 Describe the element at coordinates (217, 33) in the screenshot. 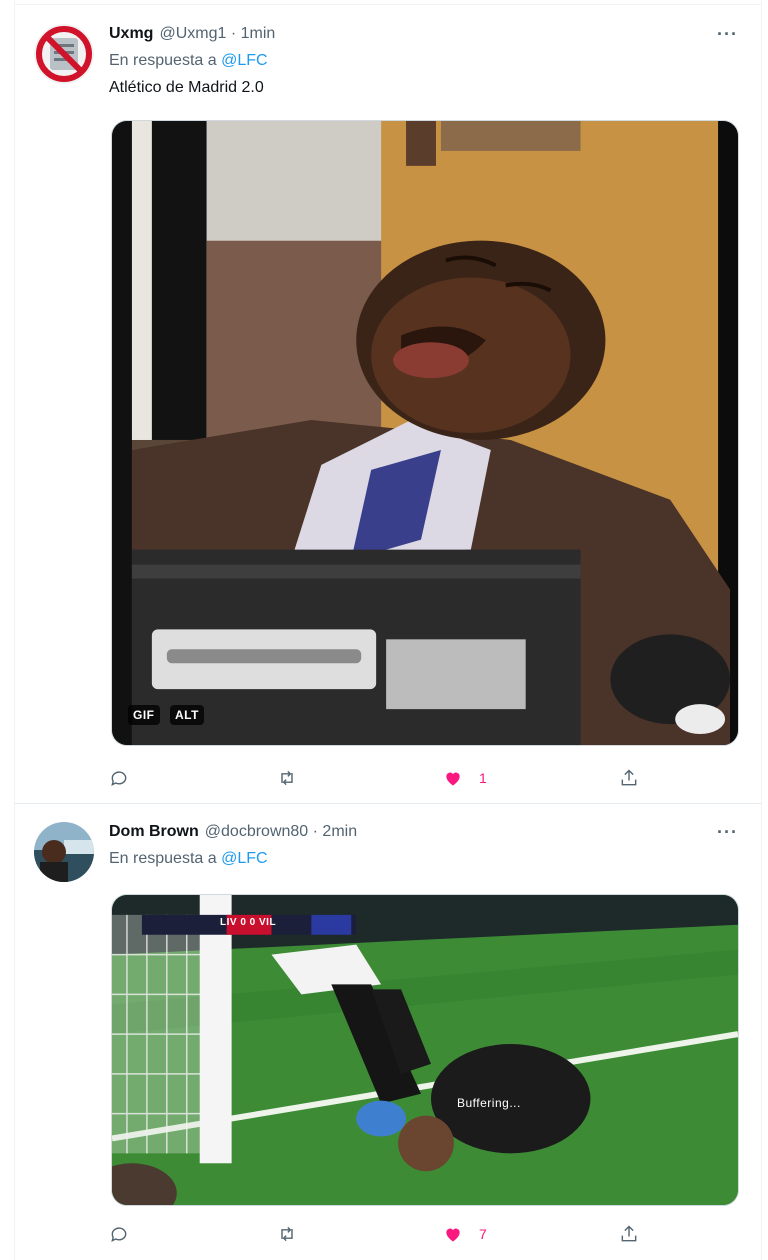

I see `handle-and-time: @Uxmg1 · 1min` at that location.